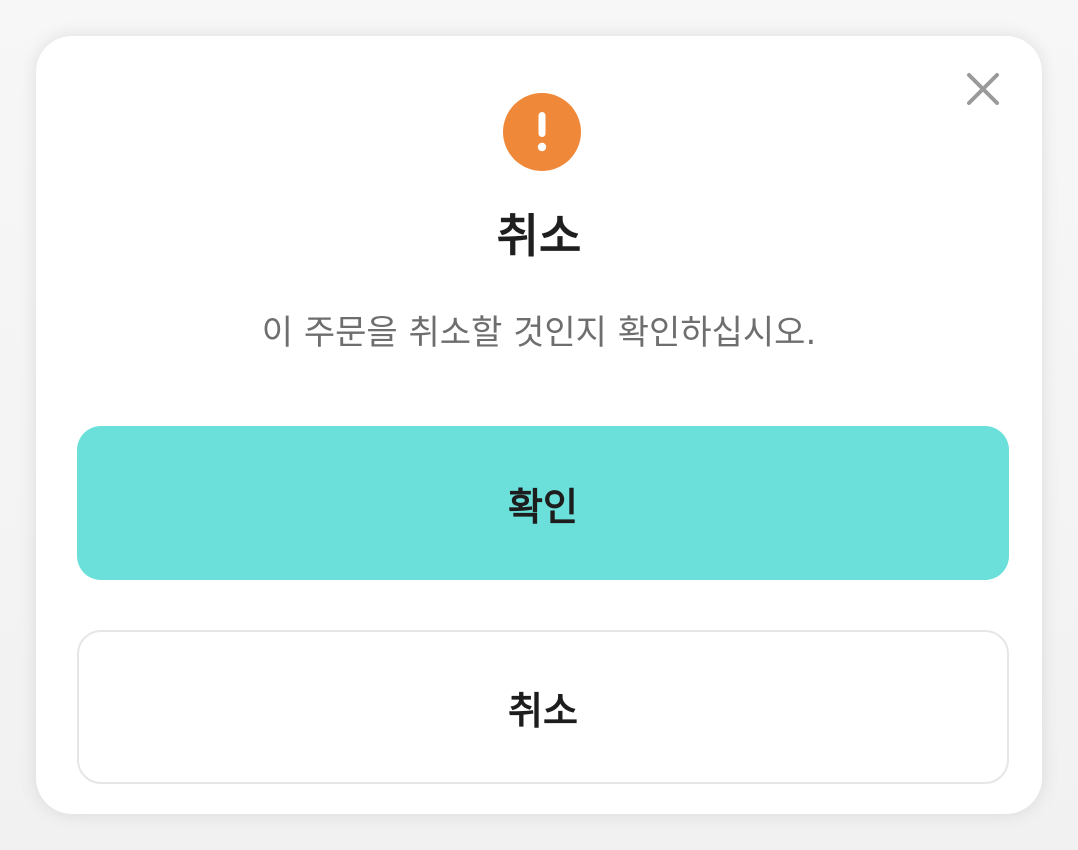  What do you see at coordinates (543, 710) in the screenshot?
I see `cancel-button-label: 취소` at bounding box center [543, 710].